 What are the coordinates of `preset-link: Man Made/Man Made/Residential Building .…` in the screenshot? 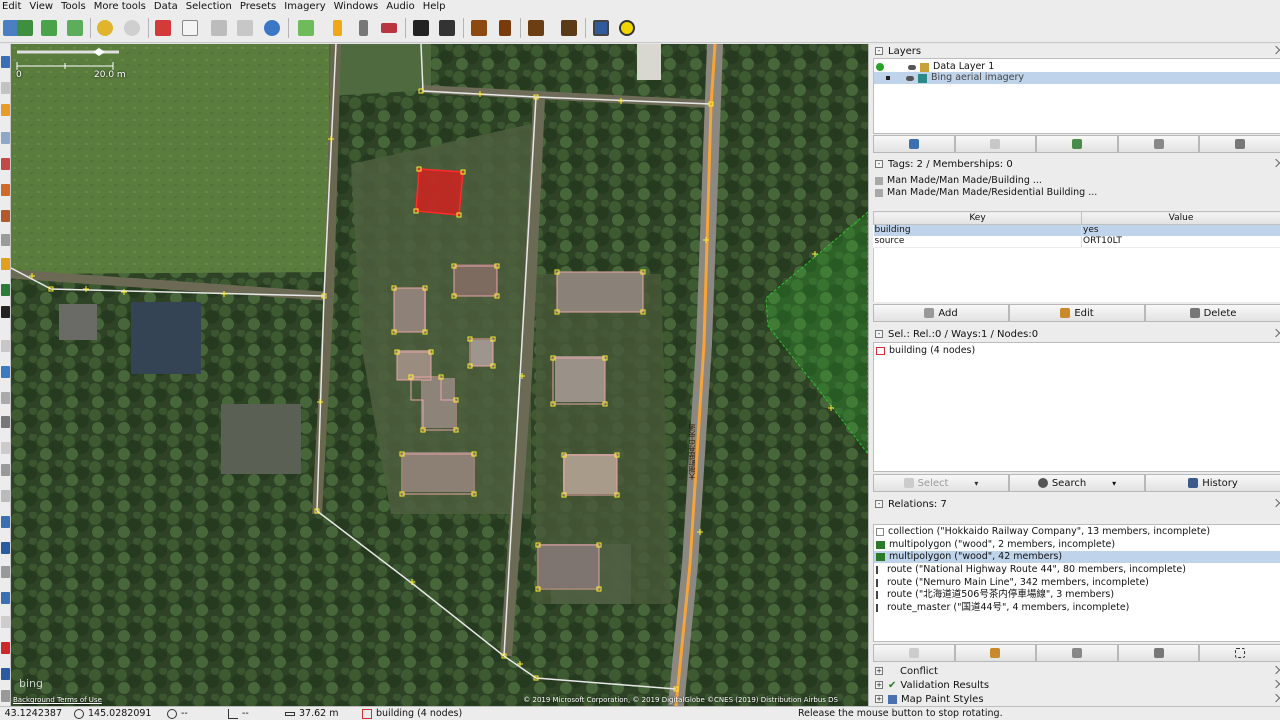 It's located at (986, 193).